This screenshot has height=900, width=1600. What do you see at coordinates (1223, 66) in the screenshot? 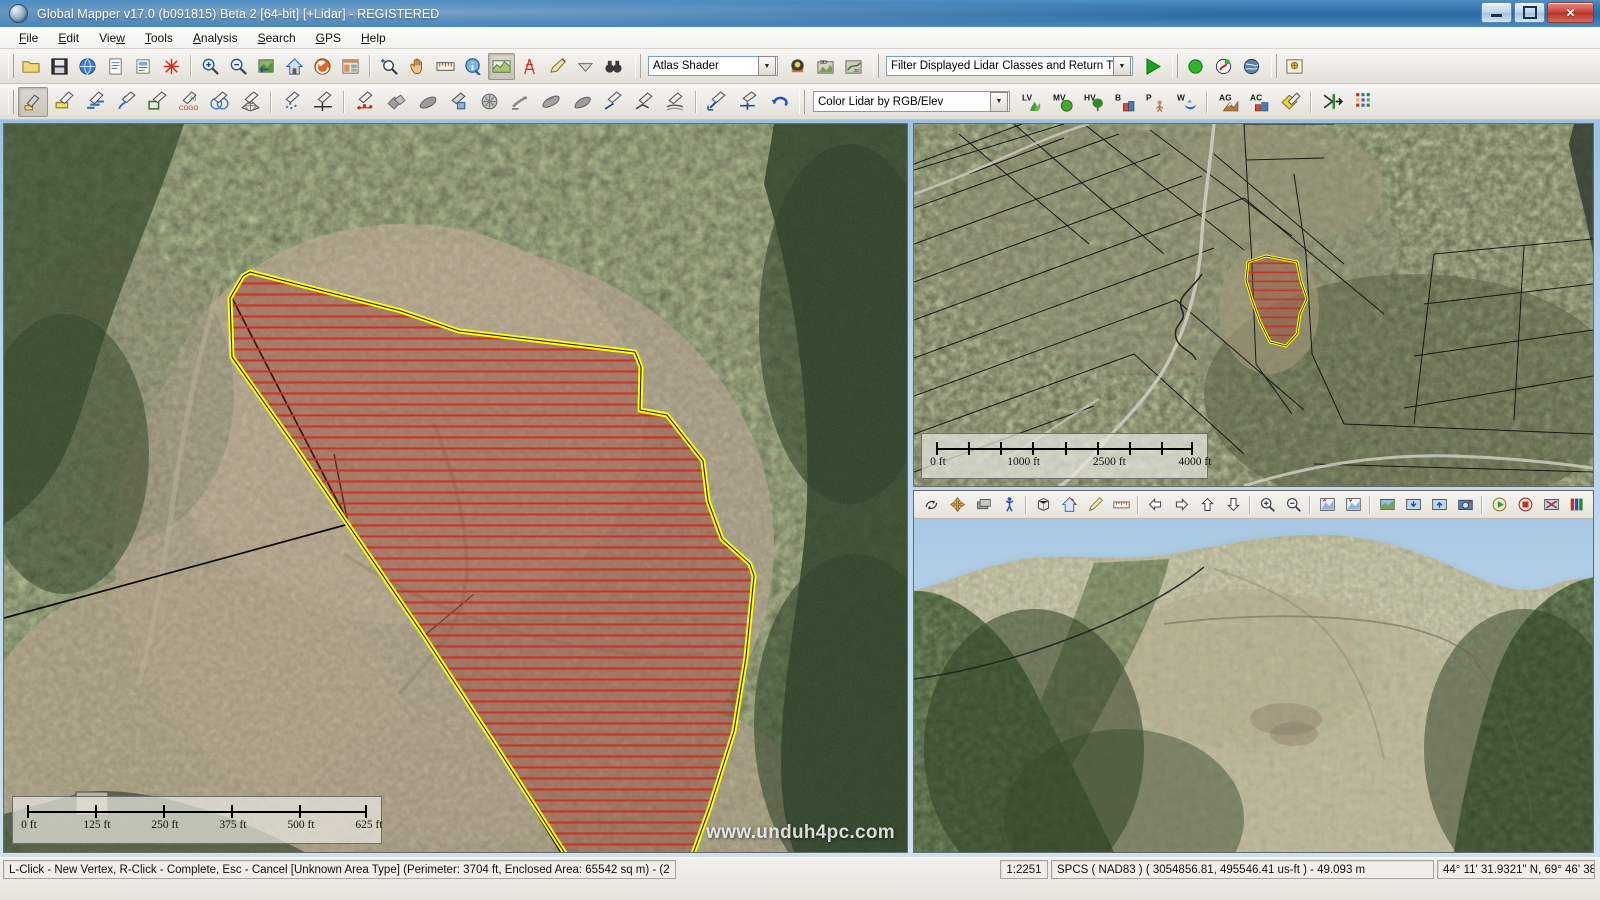
I see `gps-track-button` at bounding box center [1223, 66].